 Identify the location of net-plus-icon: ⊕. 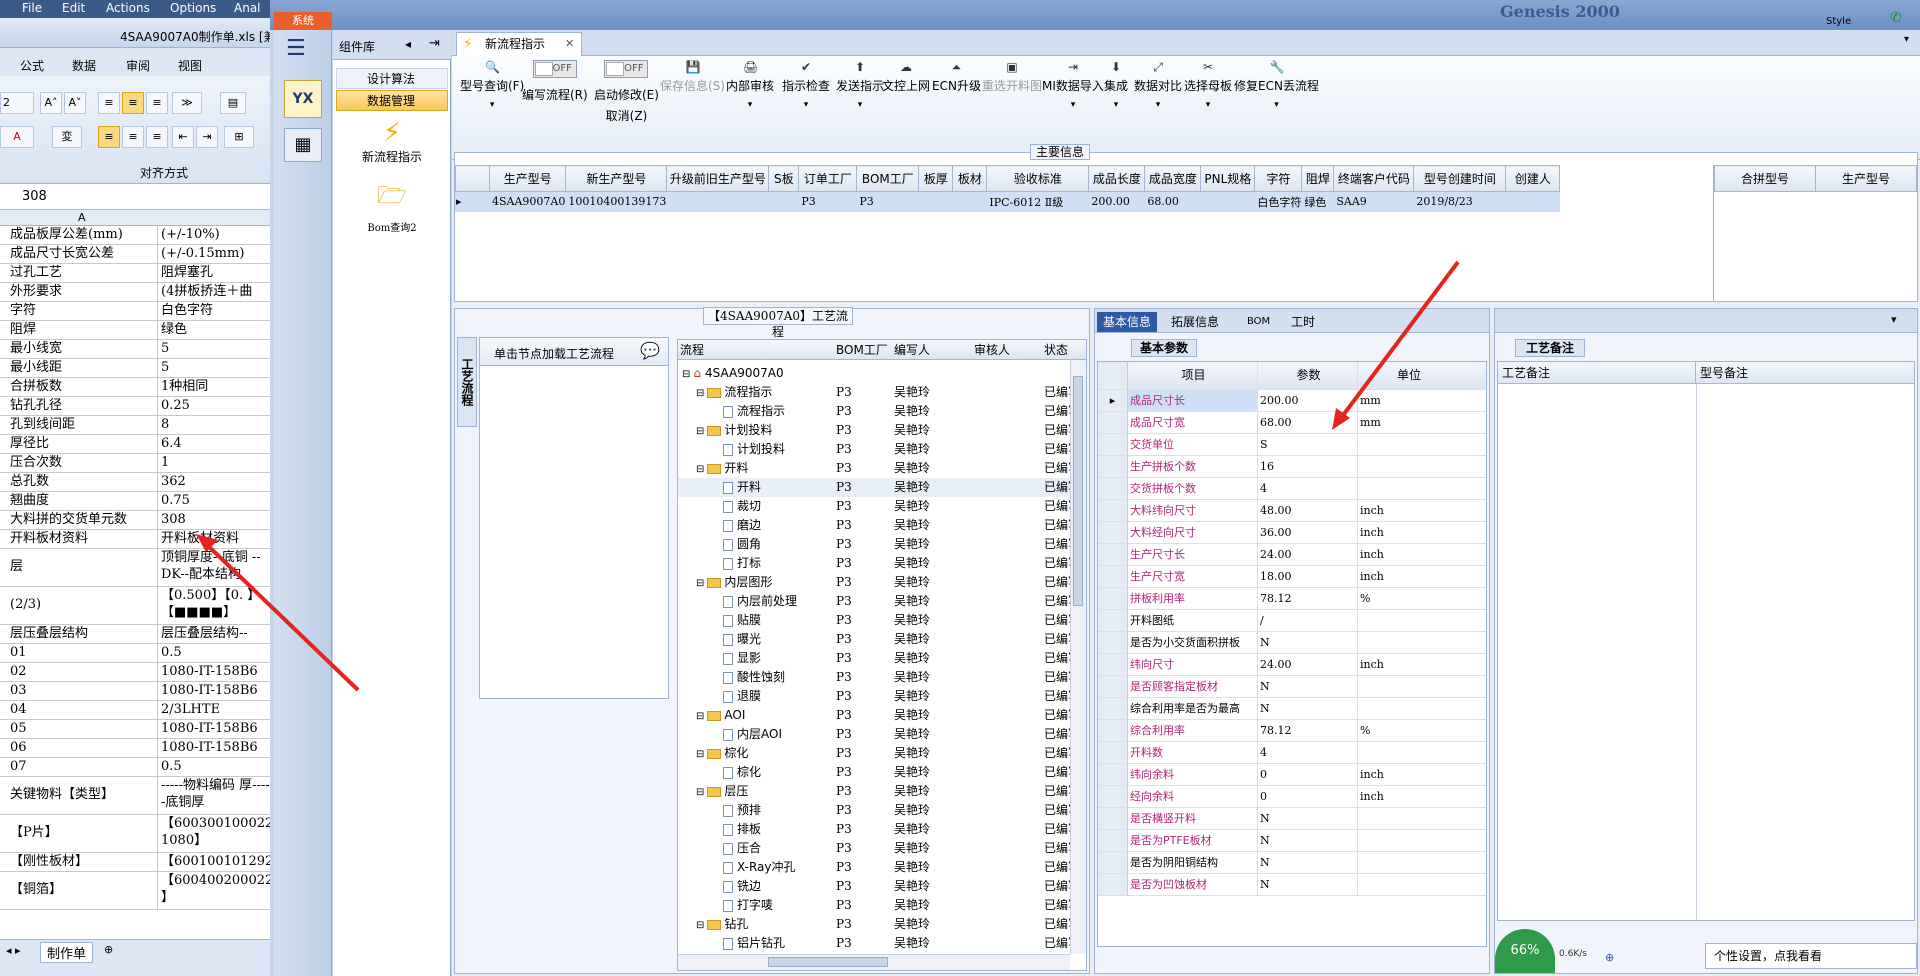
(1609, 957).